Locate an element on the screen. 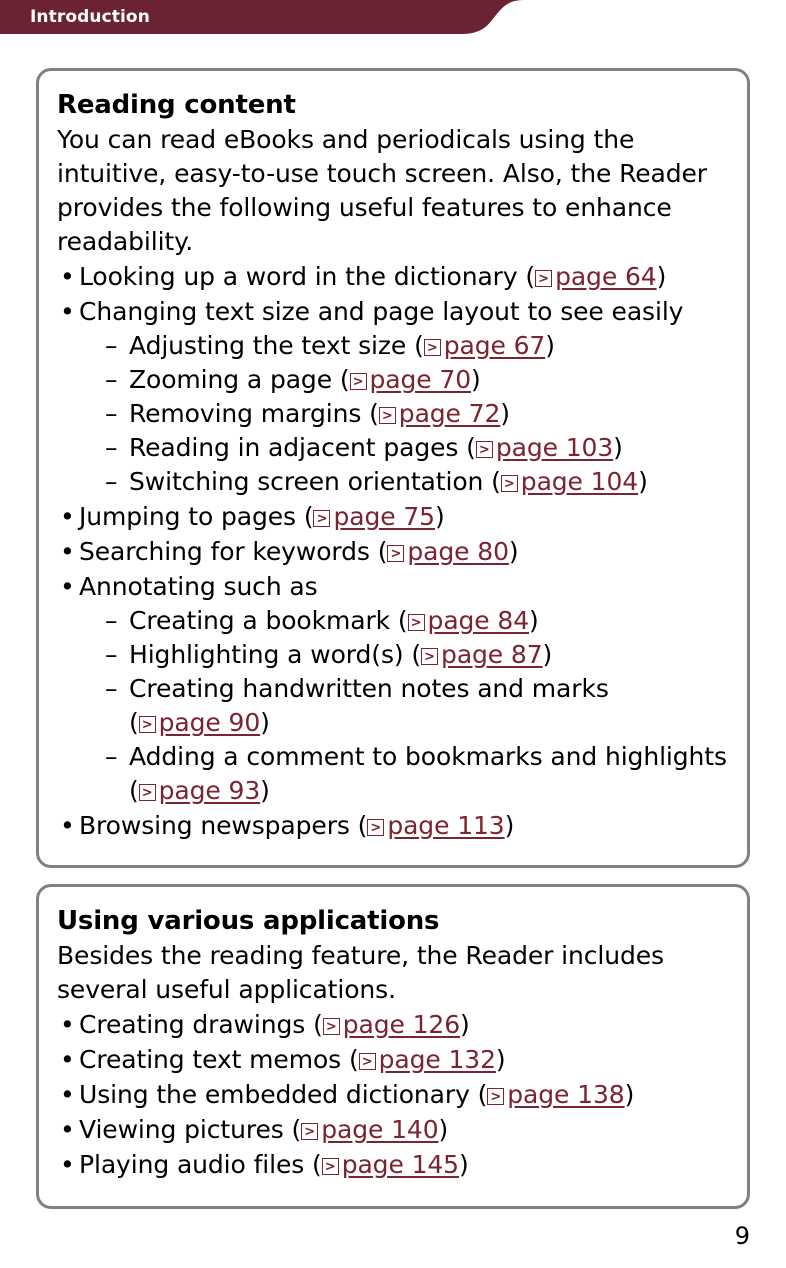  feature-sublist-item-label: Switching screen orientation is located at coordinates (306, 481).